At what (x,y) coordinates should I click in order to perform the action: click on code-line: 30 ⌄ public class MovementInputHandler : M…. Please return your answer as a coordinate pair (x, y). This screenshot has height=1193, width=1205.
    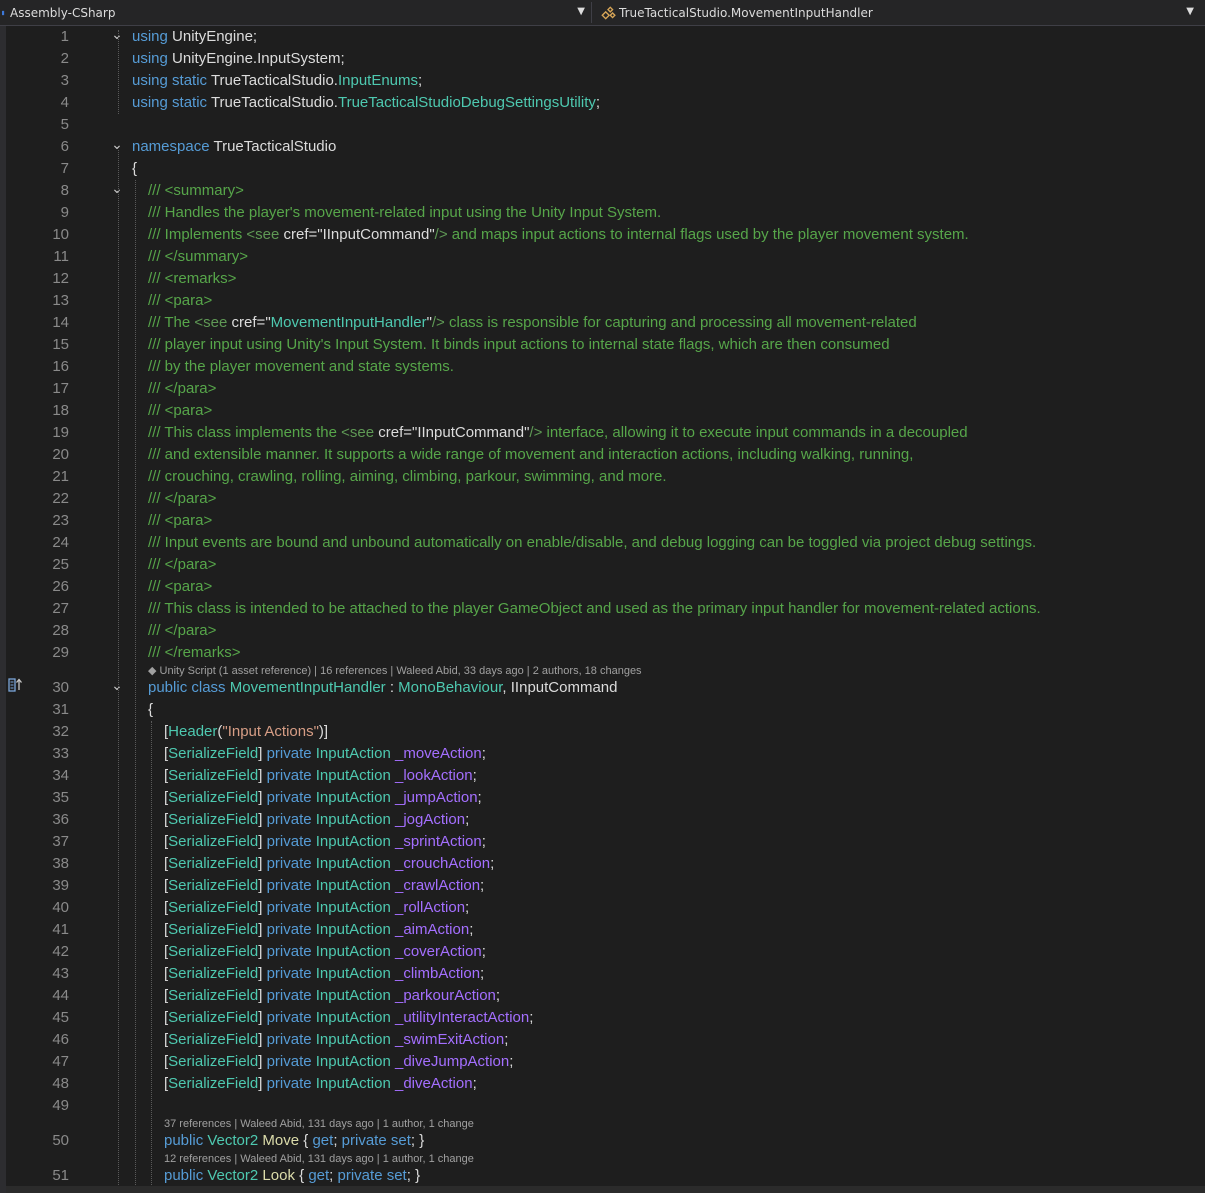
    Looking at the image, I should click on (605, 688).